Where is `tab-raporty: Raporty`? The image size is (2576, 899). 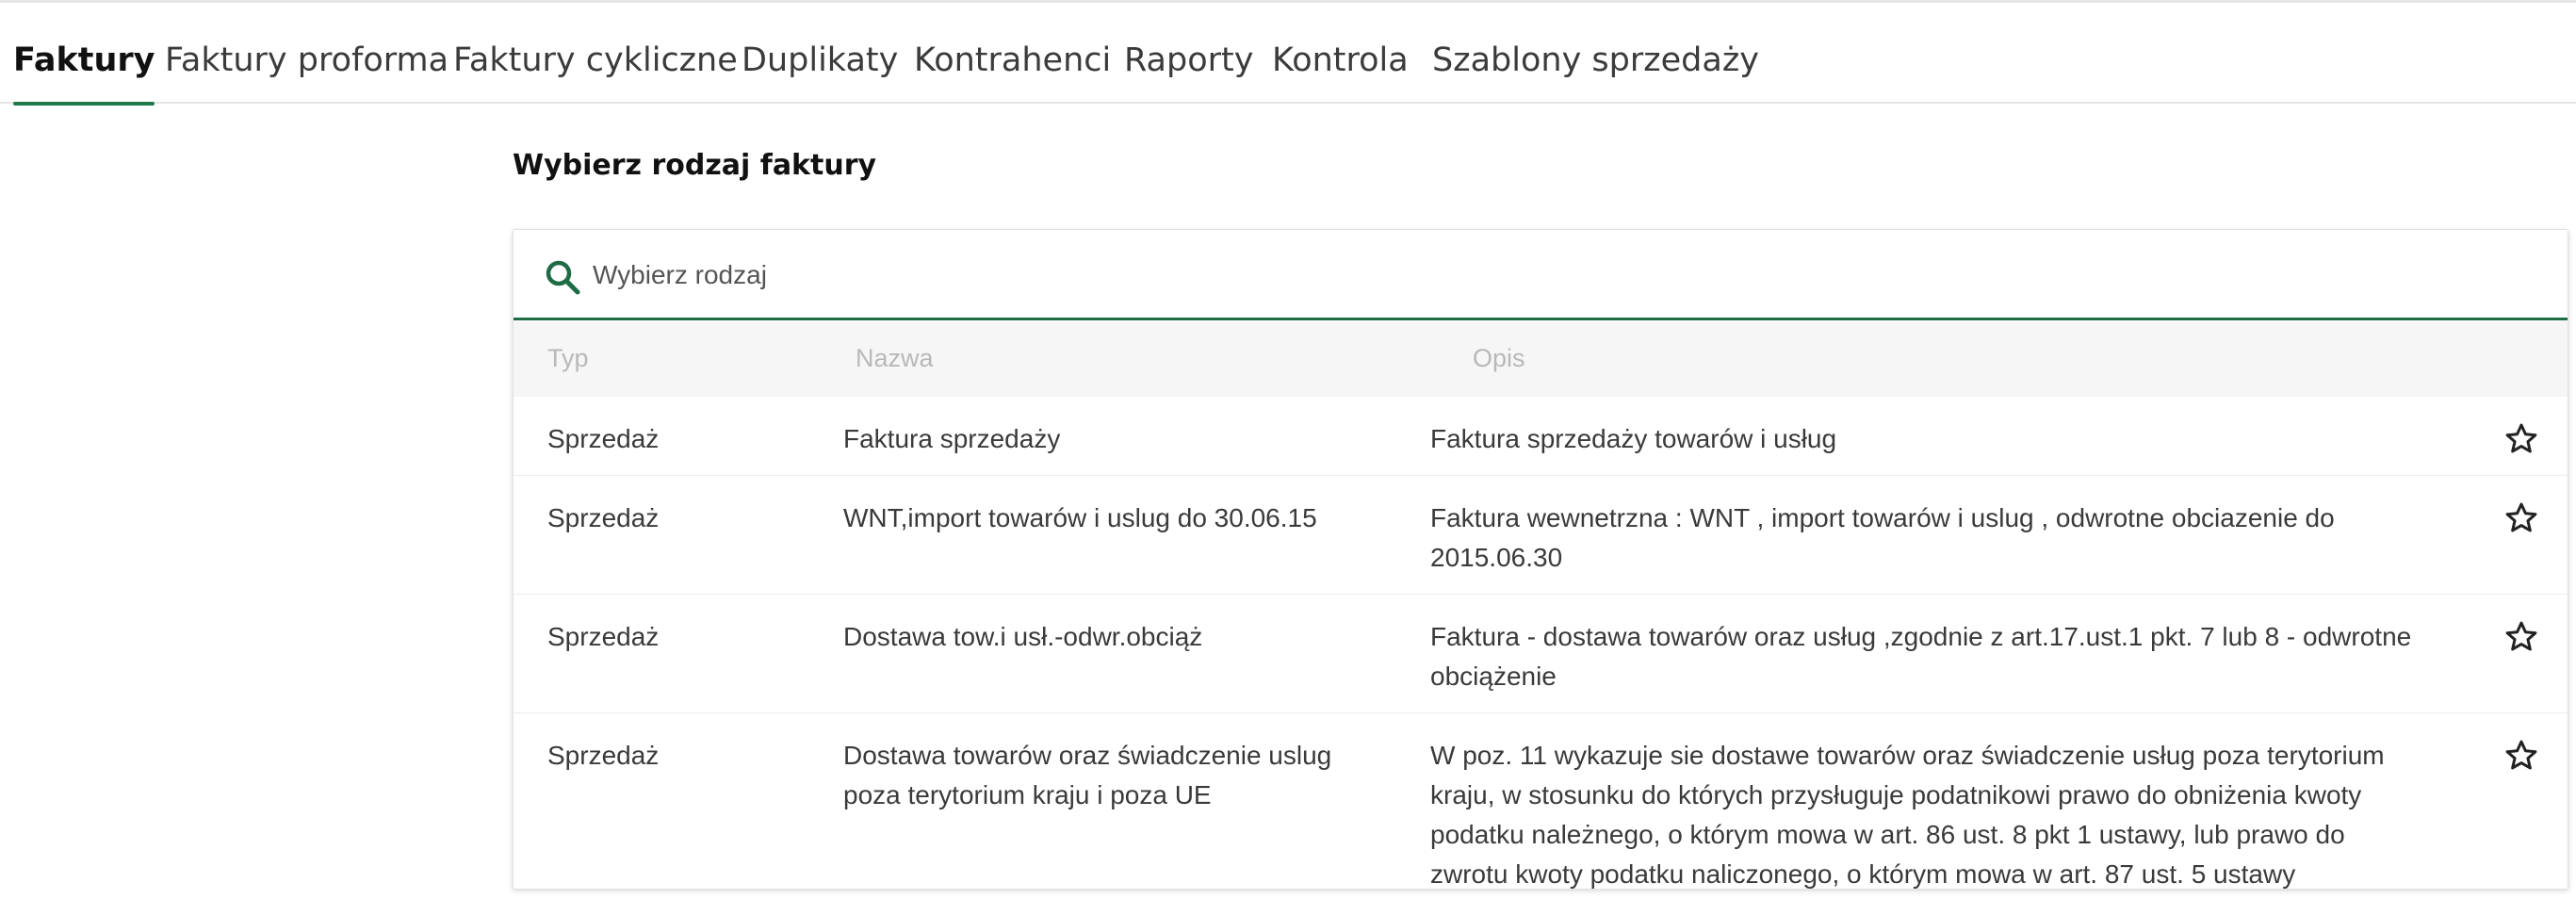 tab-raporty: Raporty is located at coordinates (1188, 70).